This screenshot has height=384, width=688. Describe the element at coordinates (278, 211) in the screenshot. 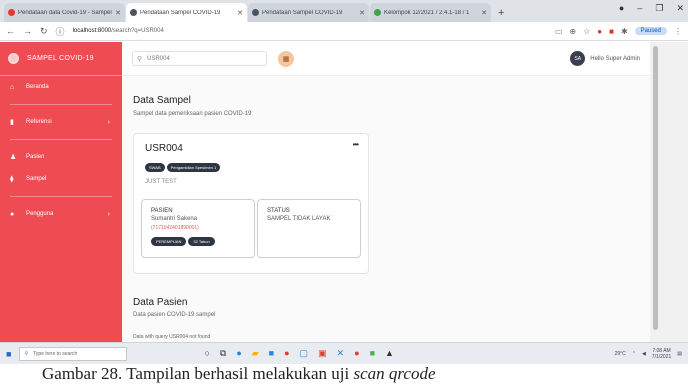

I see `status-label: STATUS` at that location.